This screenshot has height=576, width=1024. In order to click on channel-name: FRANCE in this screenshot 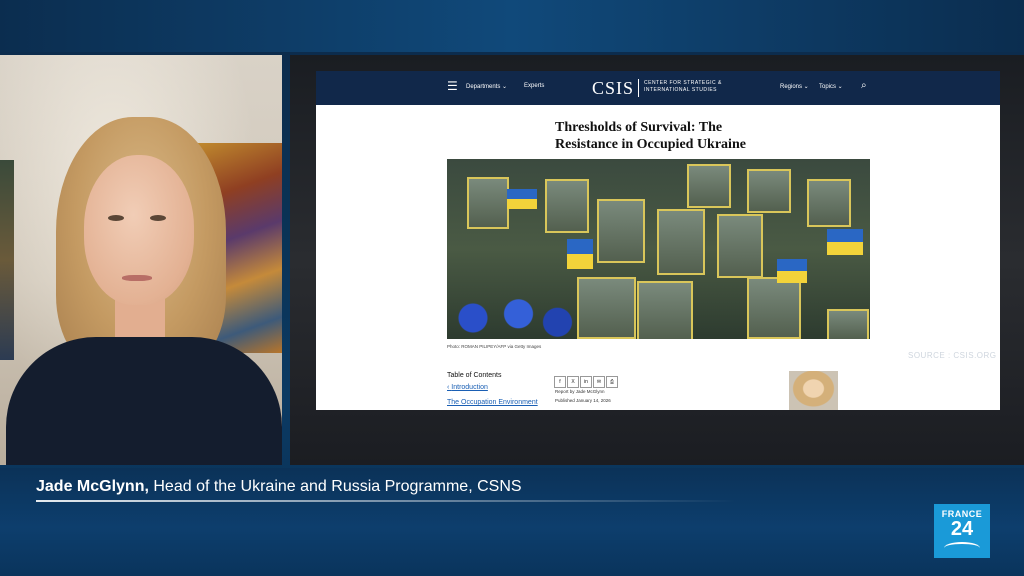, I will do `click(962, 514)`.